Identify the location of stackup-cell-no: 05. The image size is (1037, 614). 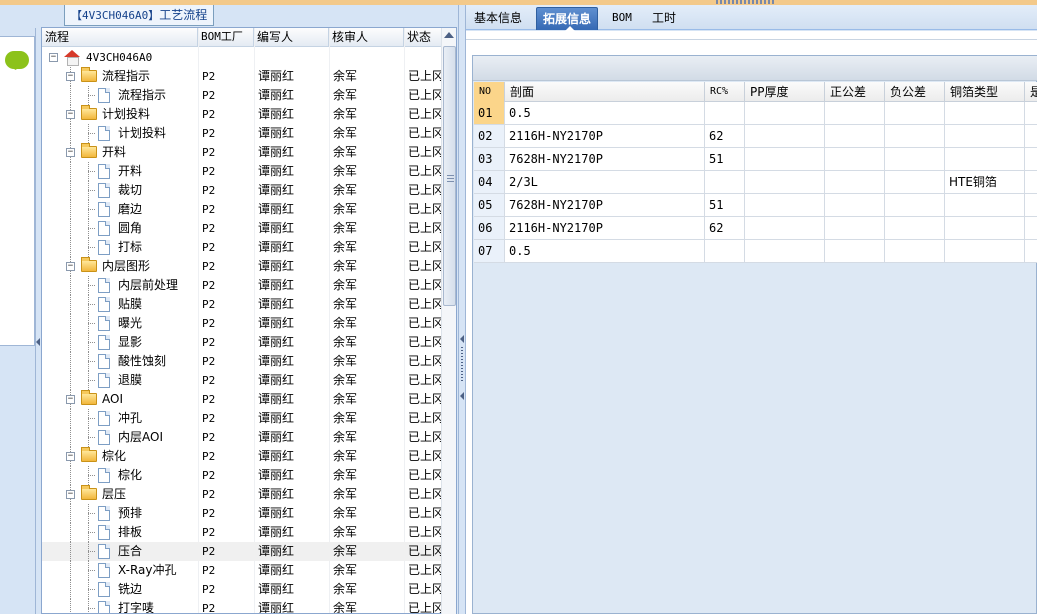
(489, 205).